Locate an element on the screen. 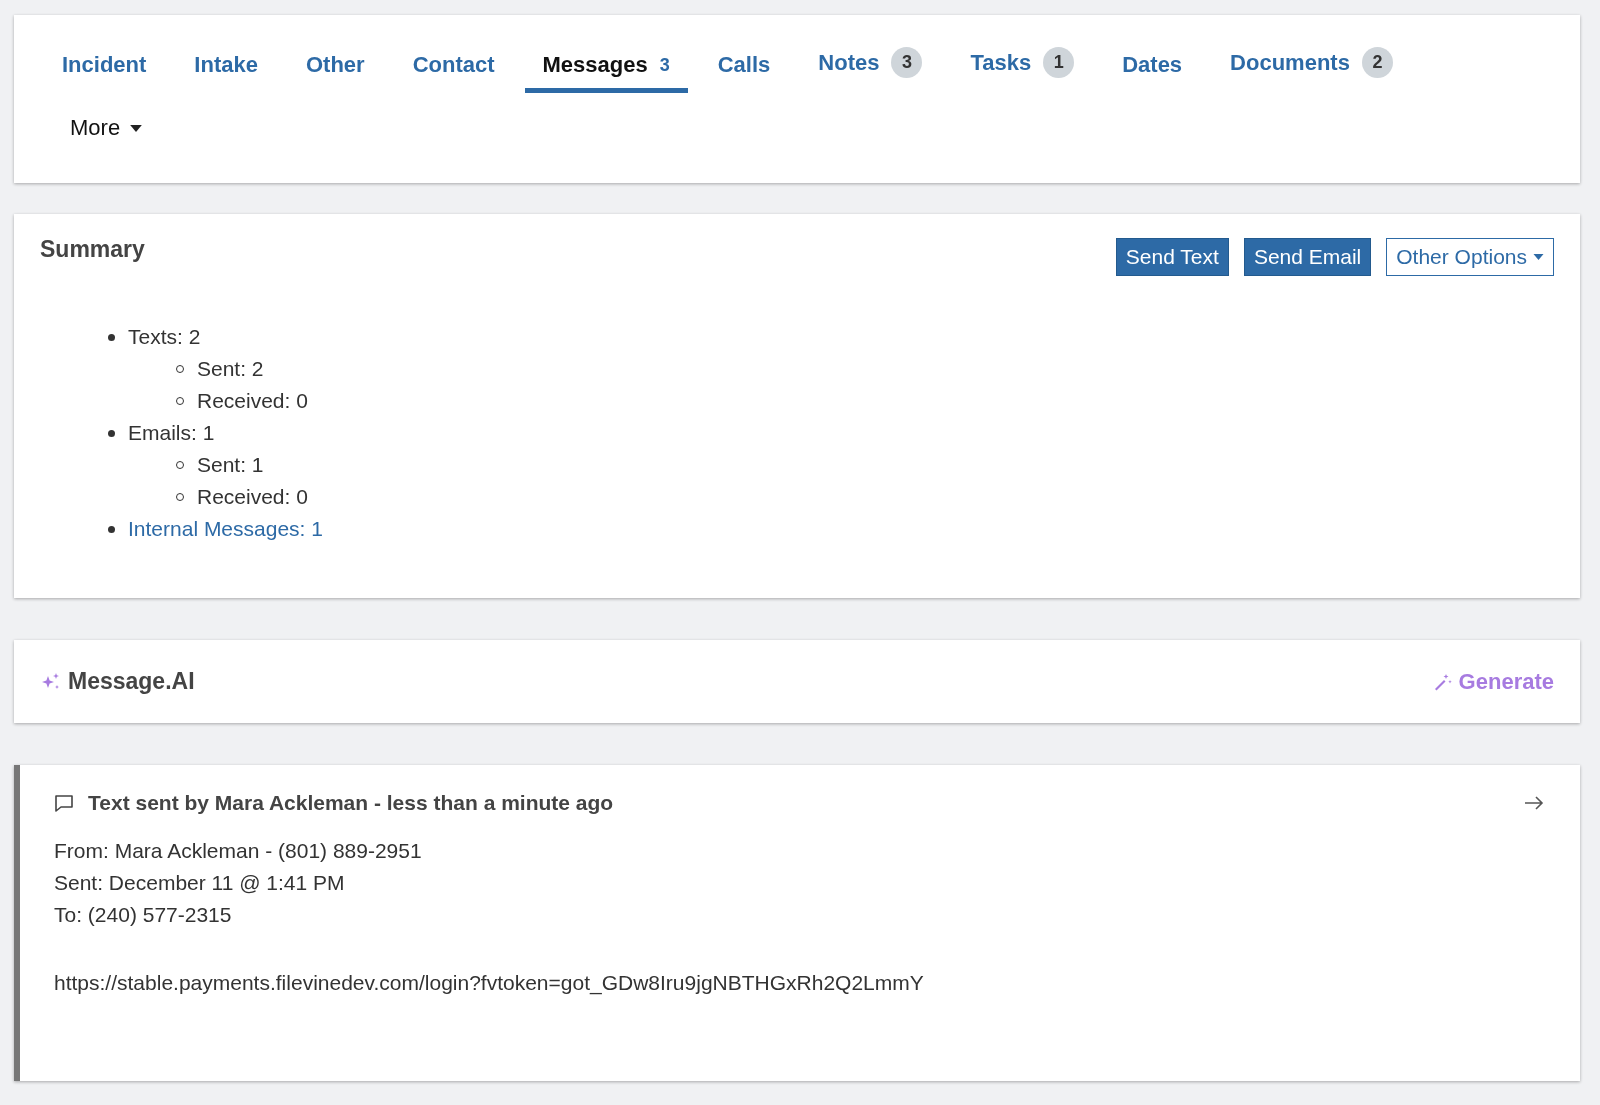 This screenshot has height=1105, width=1600. message-ai-title: Message.AI is located at coordinates (131, 681).